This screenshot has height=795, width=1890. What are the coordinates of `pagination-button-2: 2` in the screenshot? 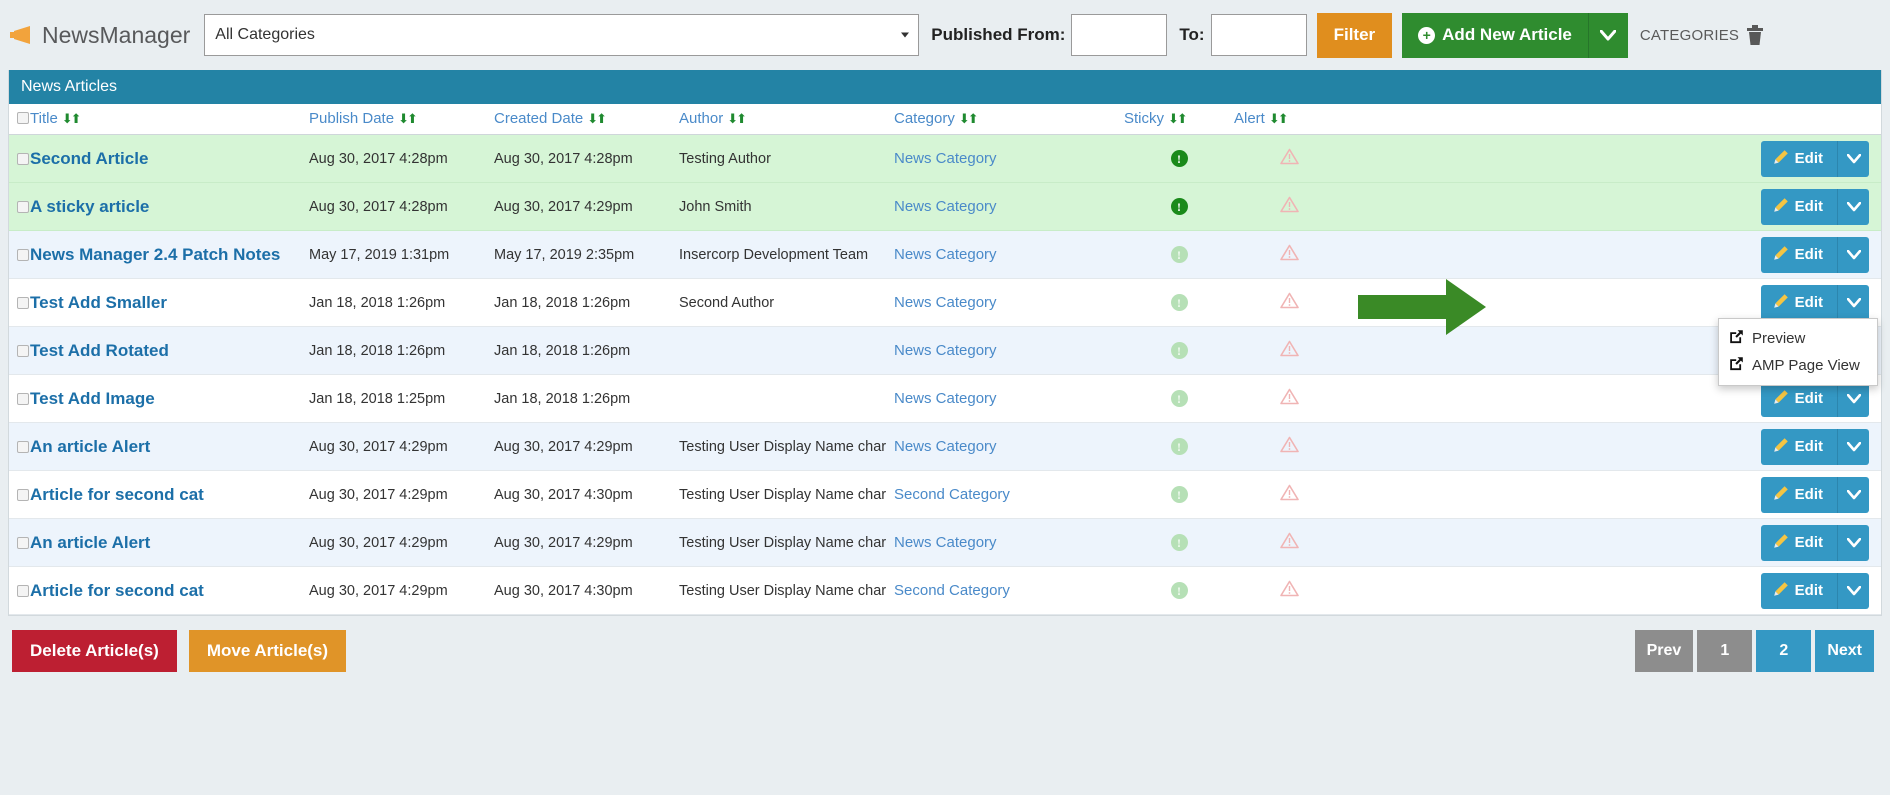 It's located at (1784, 651).